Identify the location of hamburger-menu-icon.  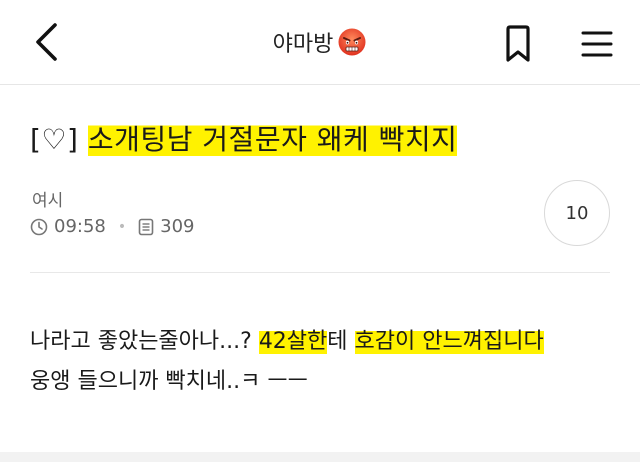
(597, 44).